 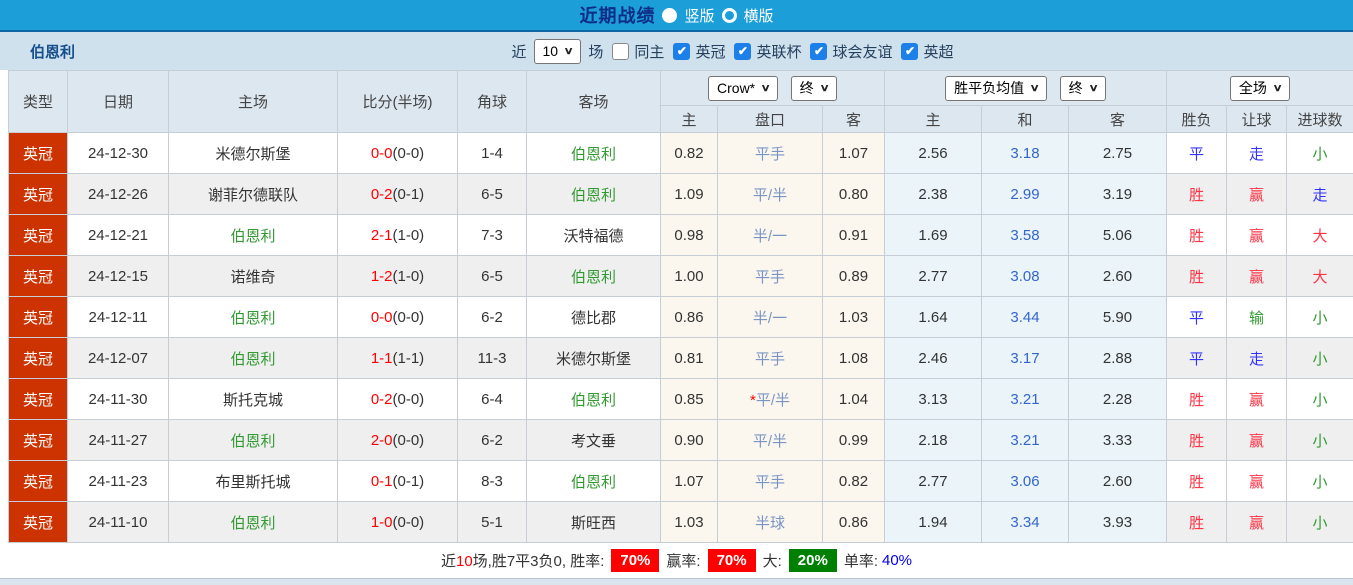 I want to click on handicap-value: 平手, so click(x=769, y=359).